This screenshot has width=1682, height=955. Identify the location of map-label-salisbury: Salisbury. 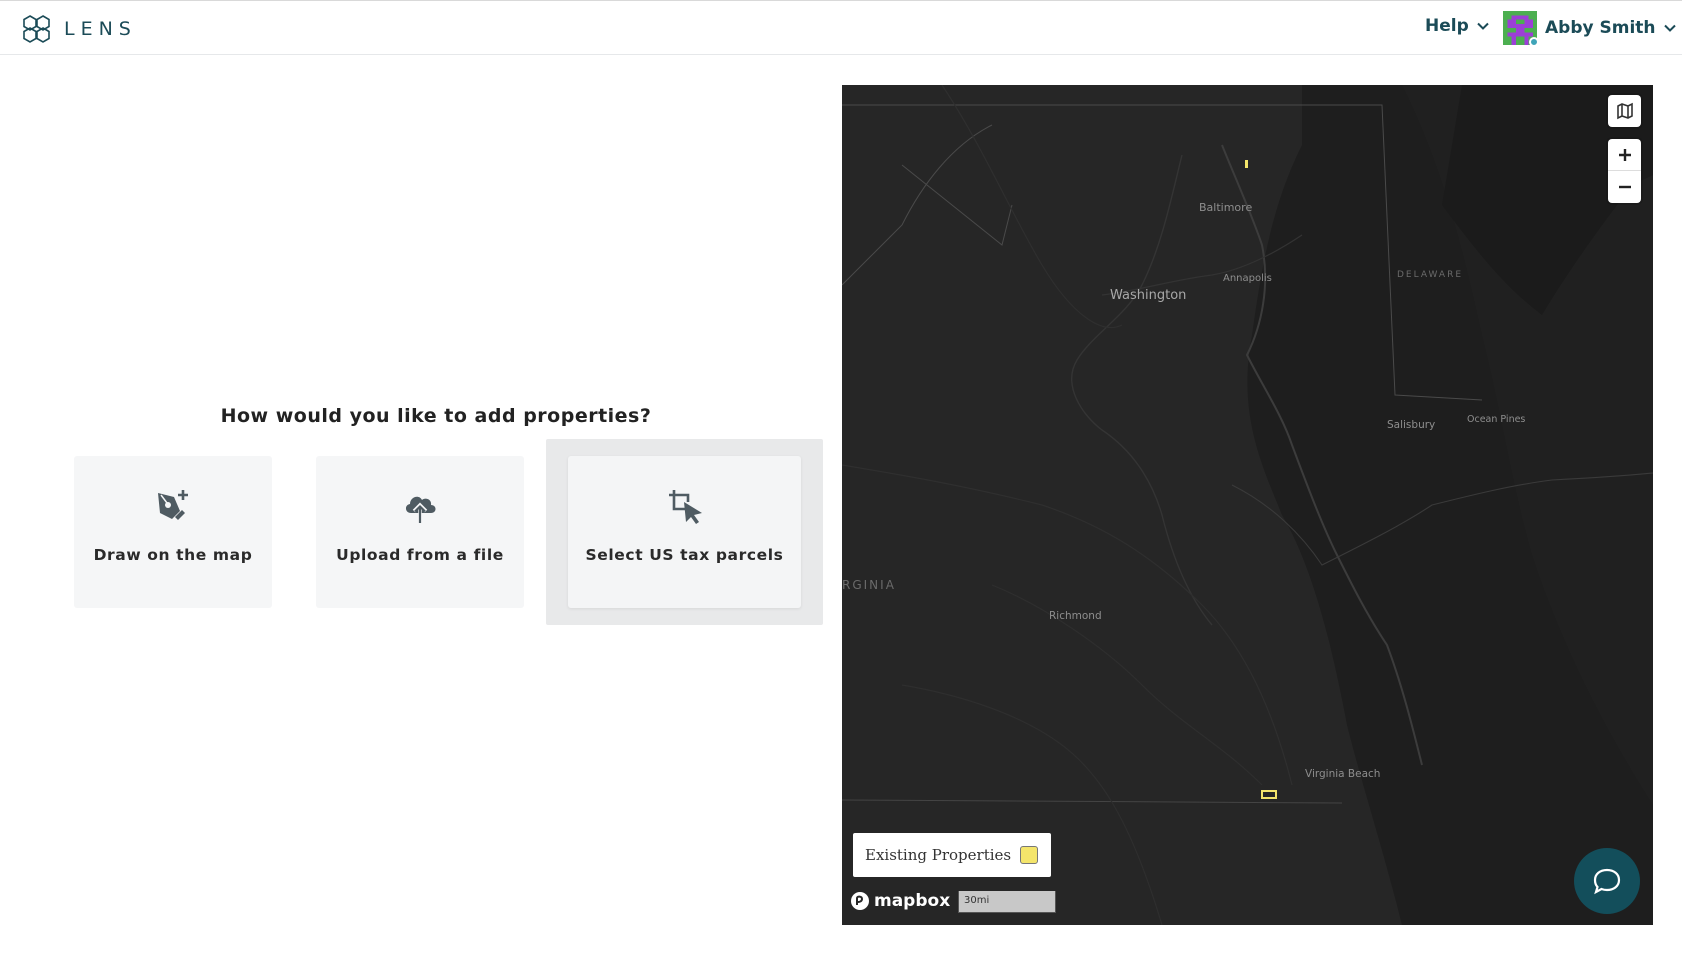
(1411, 425).